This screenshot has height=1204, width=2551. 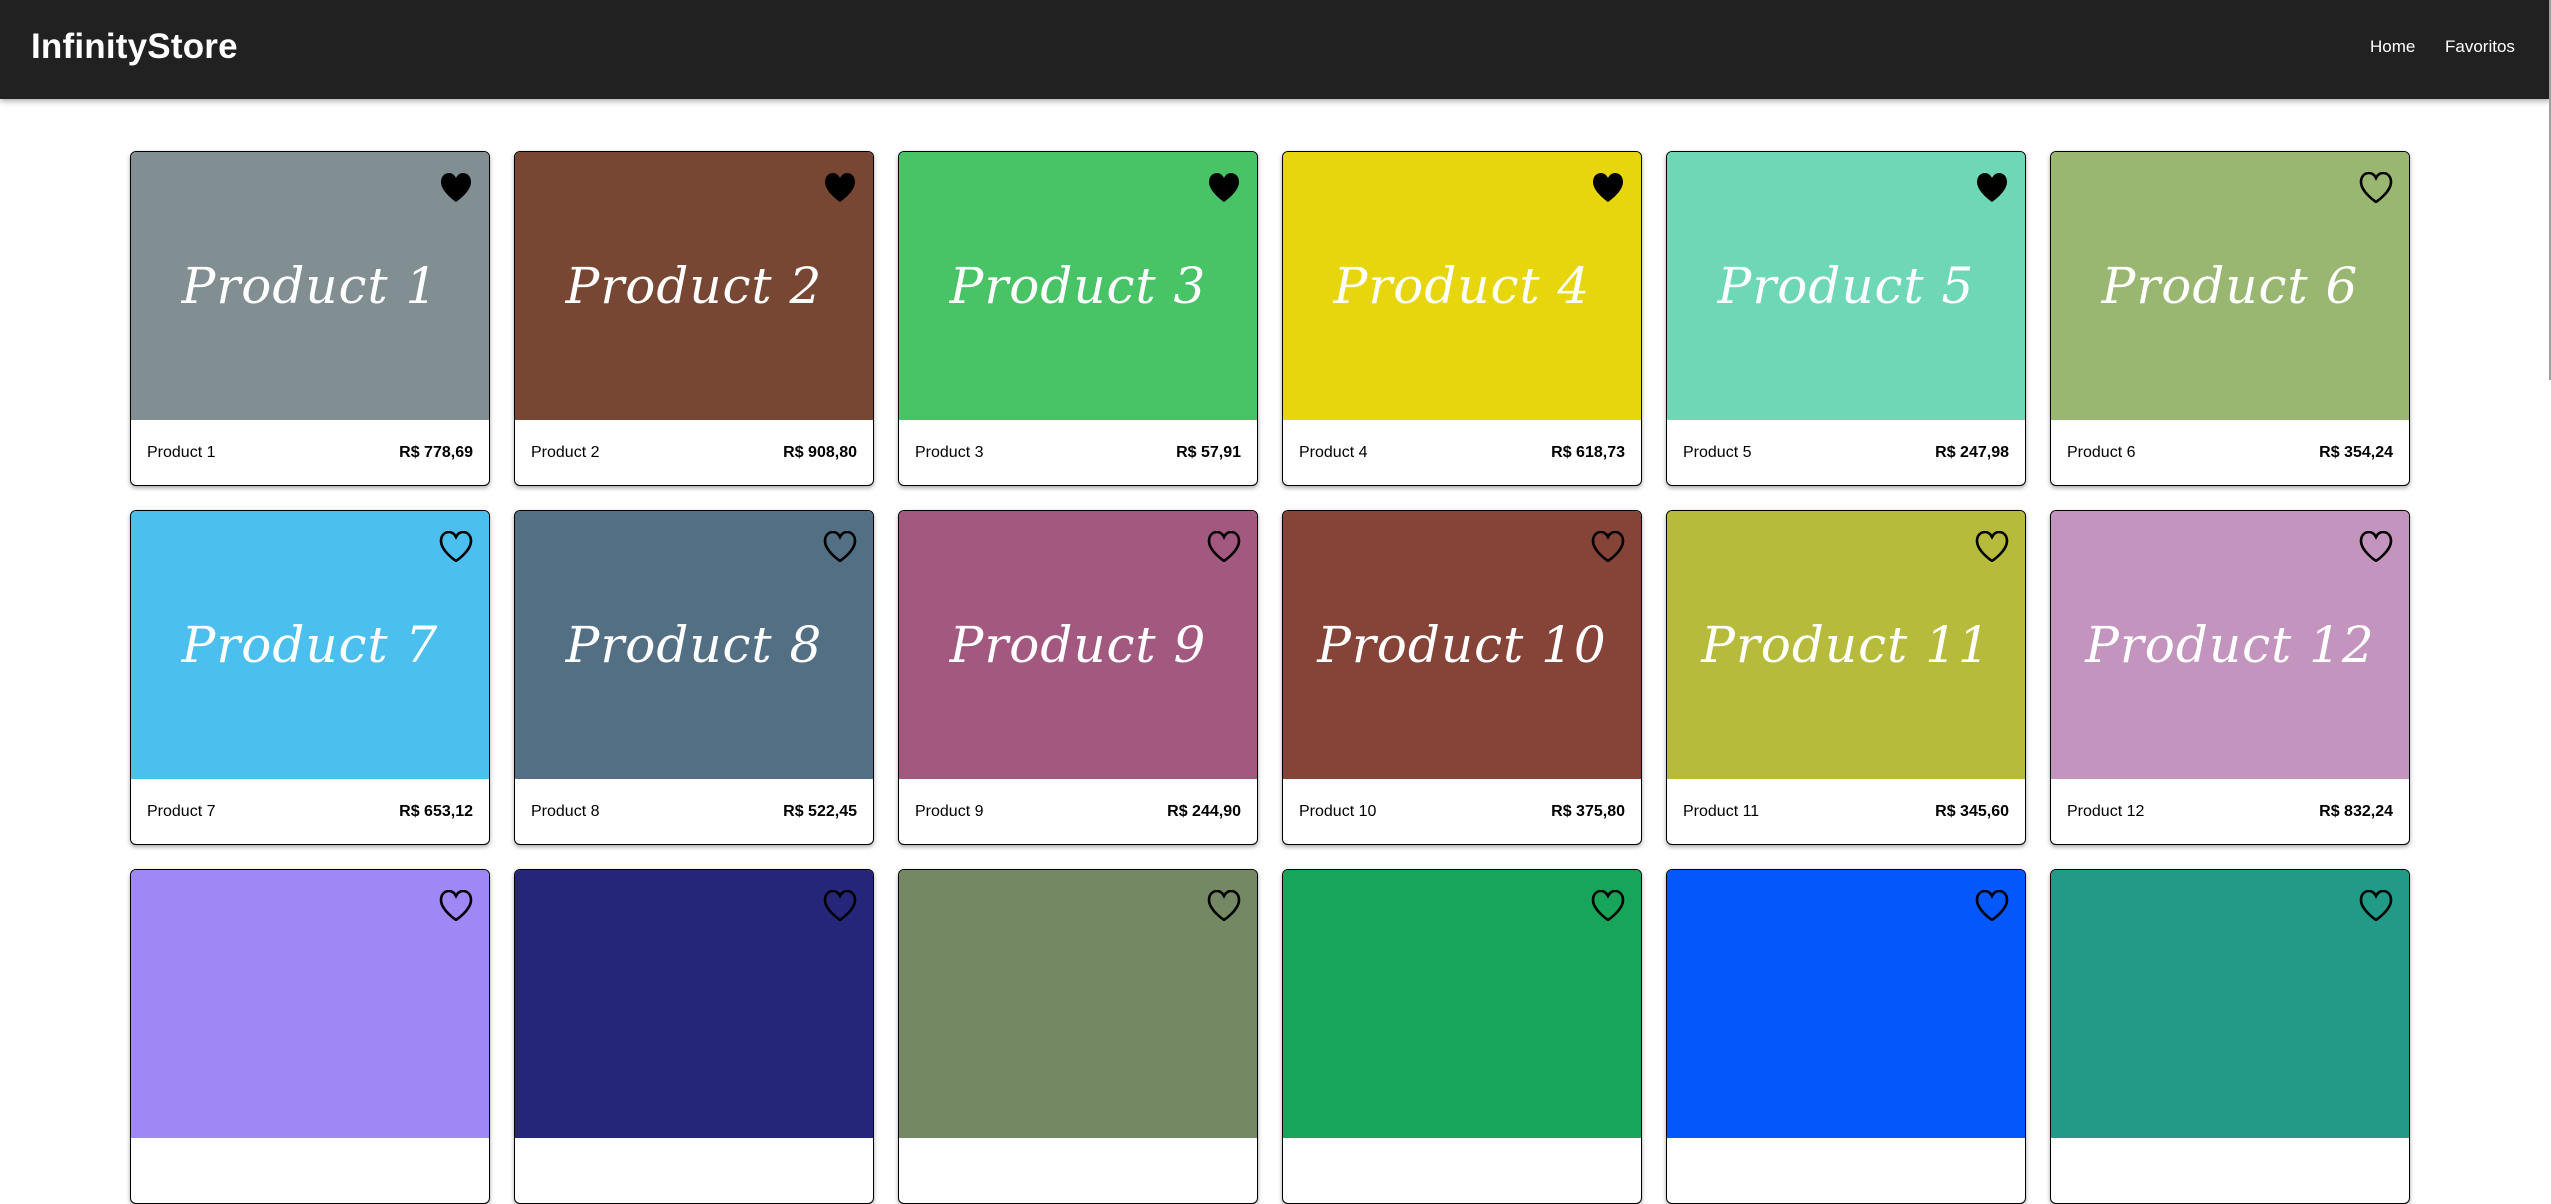 I want to click on product-image: Product 12, so click(x=2230, y=645).